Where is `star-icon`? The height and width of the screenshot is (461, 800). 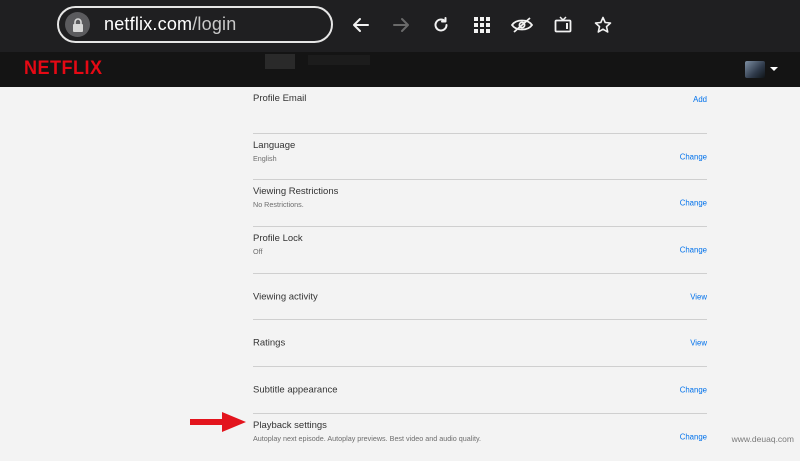 star-icon is located at coordinates (603, 25).